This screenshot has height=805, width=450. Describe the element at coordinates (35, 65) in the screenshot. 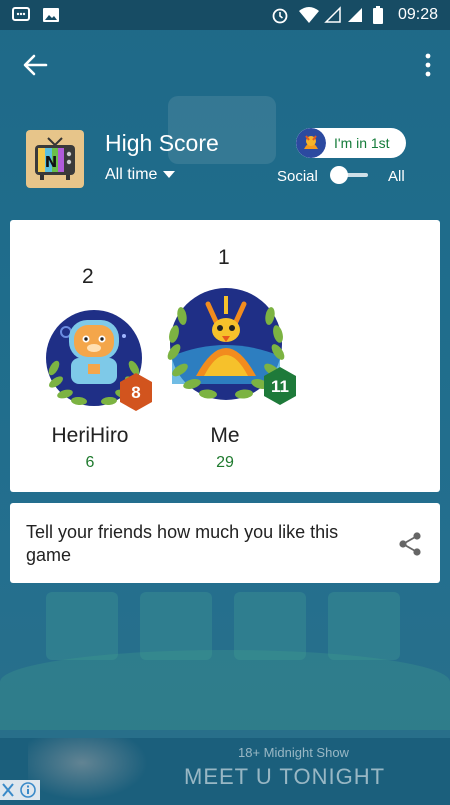

I see `back-arrow-icon` at that location.